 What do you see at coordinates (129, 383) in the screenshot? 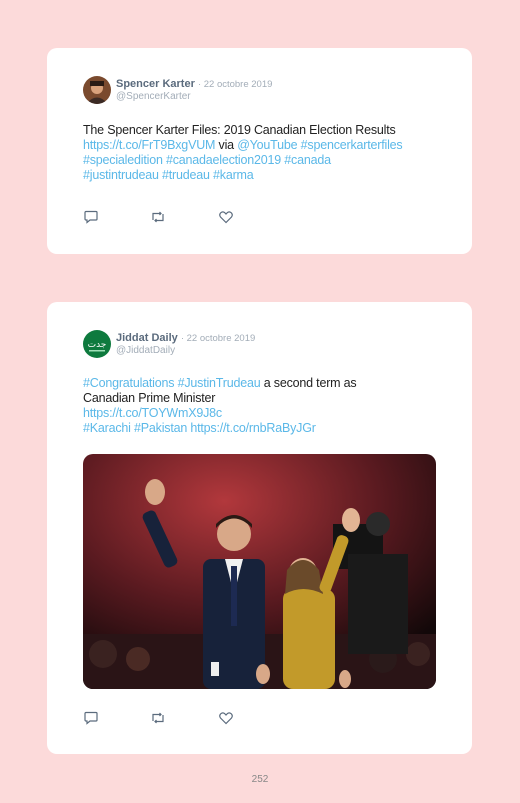
I see `hashtag-link: #Congratulations` at bounding box center [129, 383].